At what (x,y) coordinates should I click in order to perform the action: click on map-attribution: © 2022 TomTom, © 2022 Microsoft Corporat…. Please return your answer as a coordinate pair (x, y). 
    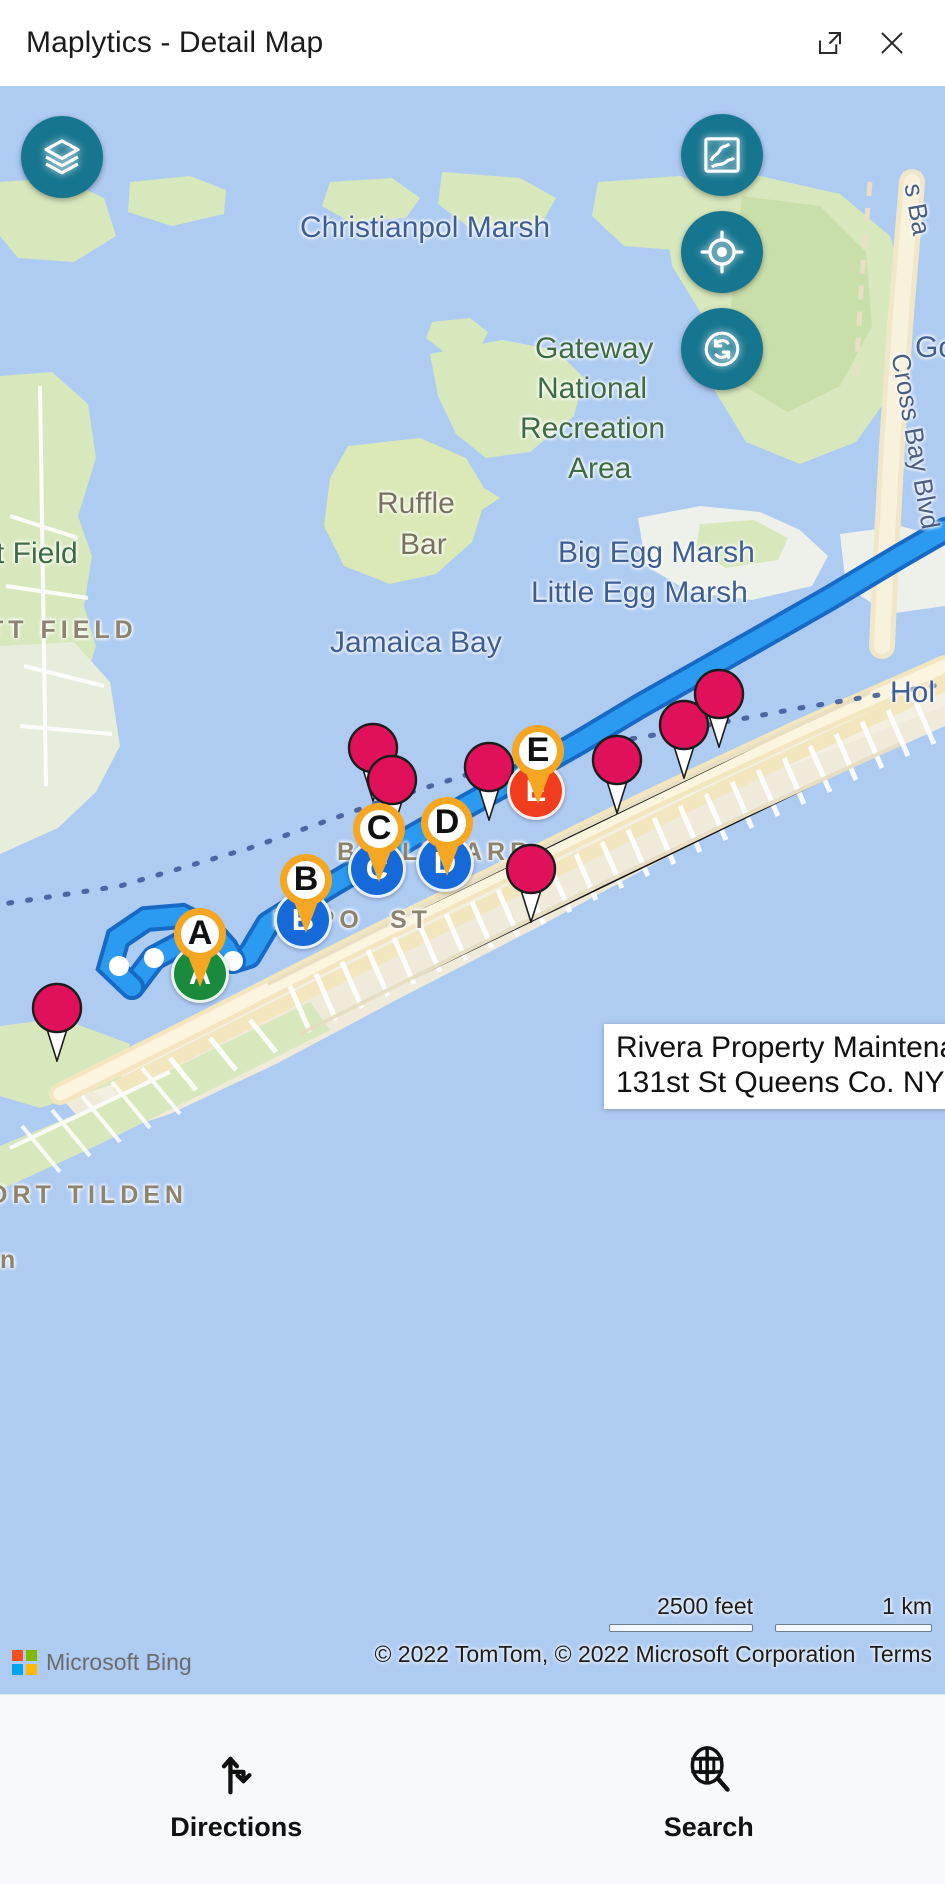
    Looking at the image, I should click on (653, 1654).